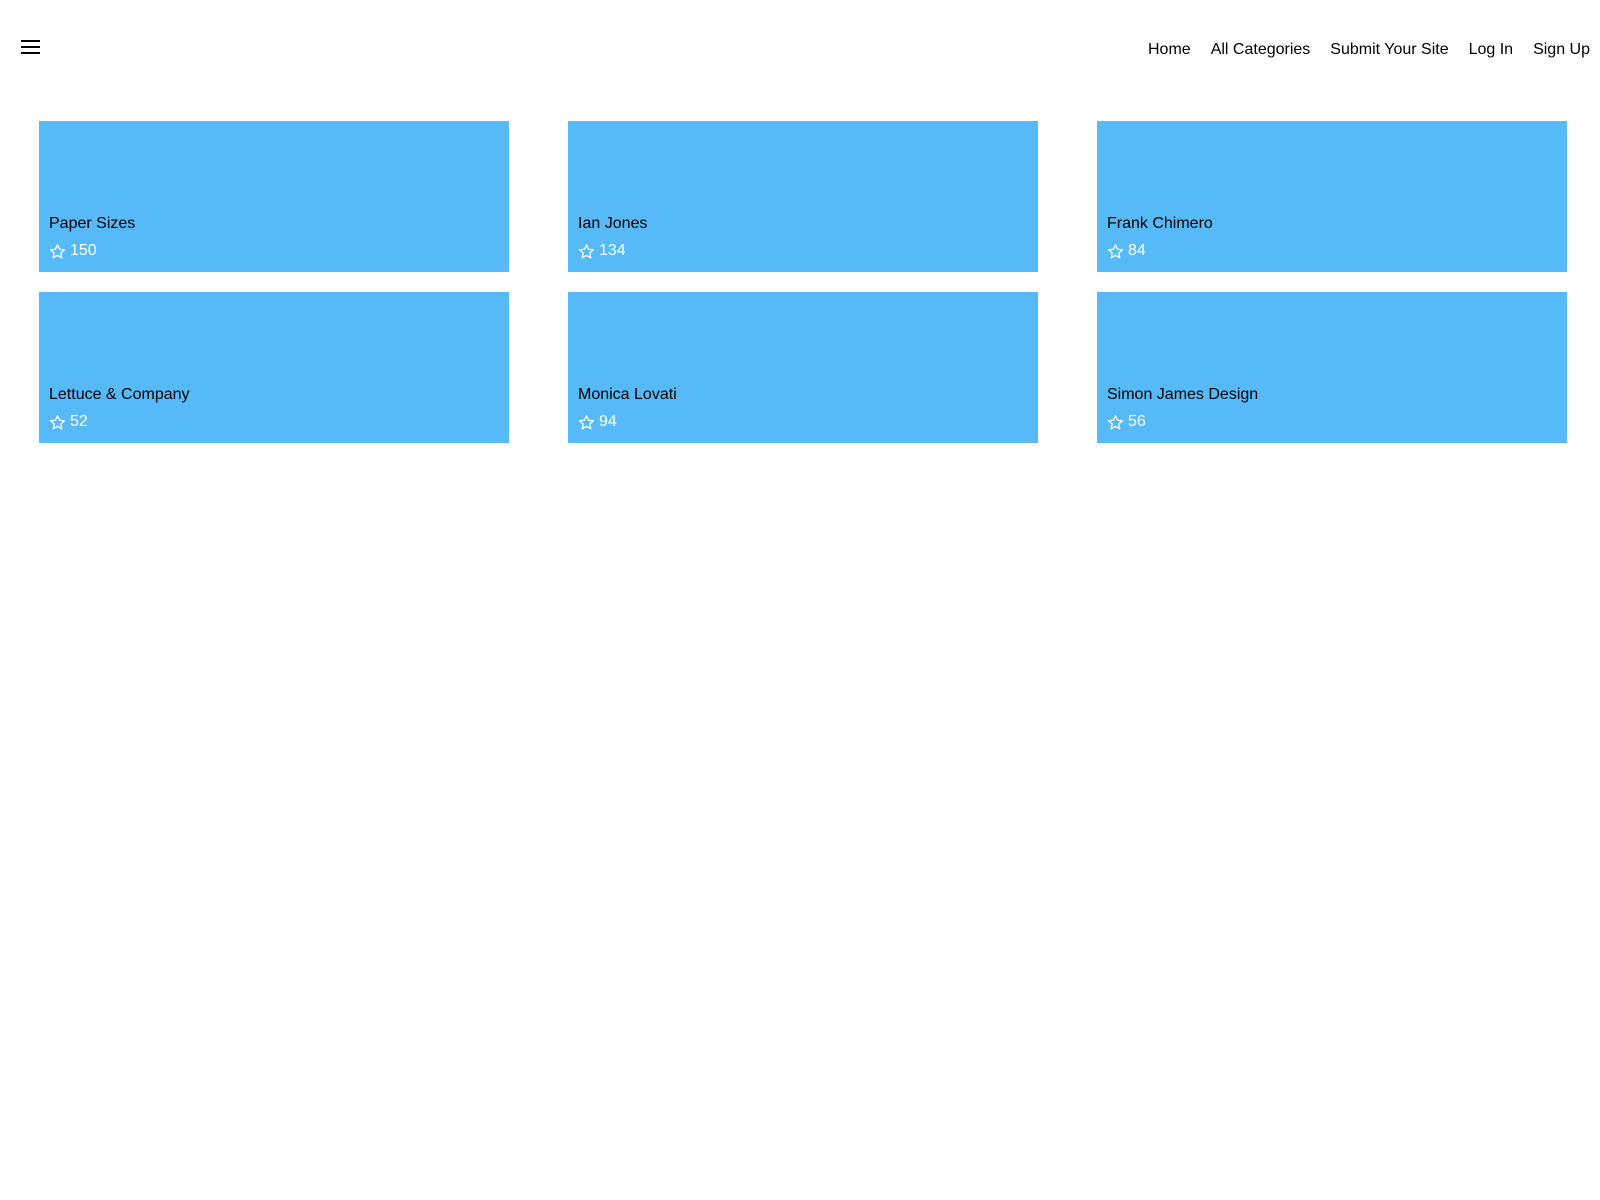 The height and width of the screenshot is (1200, 1600). What do you see at coordinates (68, 422) in the screenshot?
I see `card-star-count: 52` at bounding box center [68, 422].